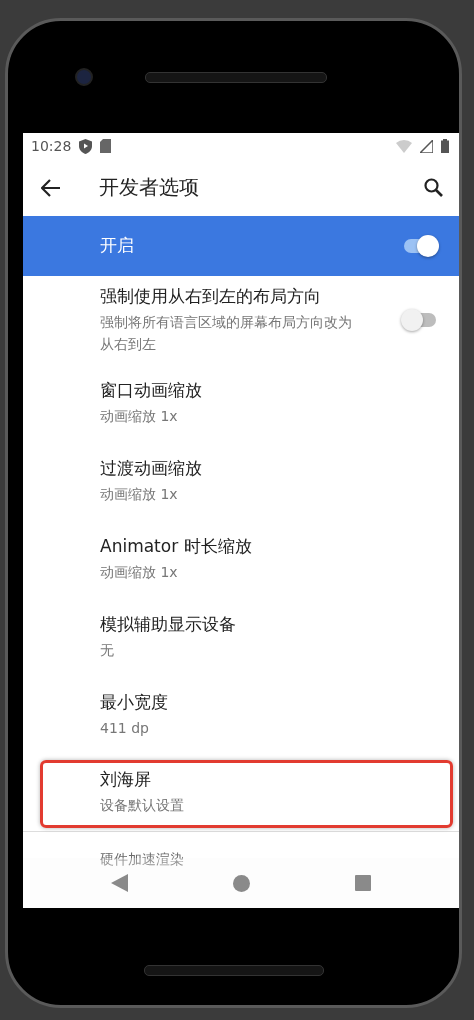 The height and width of the screenshot is (1020, 474). I want to click on item-title: 模拟辅助显示设备, so click(168, 624).